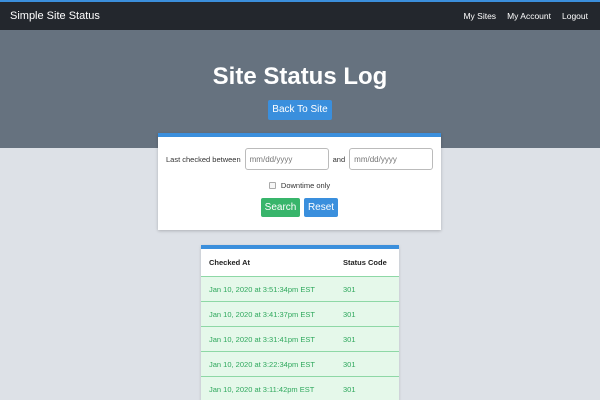 The height and width of the screenshot is (400, 600). I want to click on page-title: Site Status Log, so click(300, 76).